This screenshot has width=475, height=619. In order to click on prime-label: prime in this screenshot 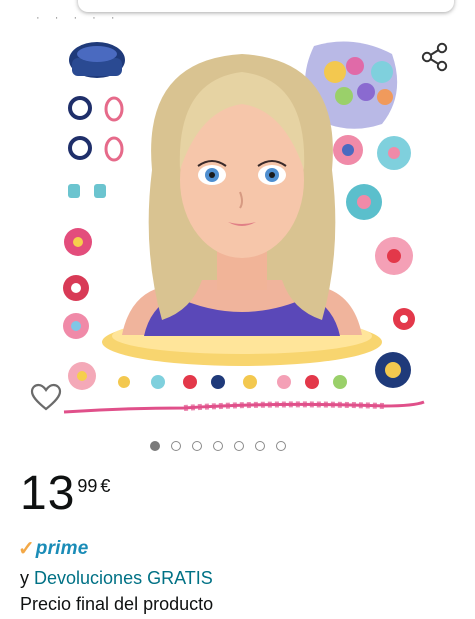, I will do `click(62, 548)`.